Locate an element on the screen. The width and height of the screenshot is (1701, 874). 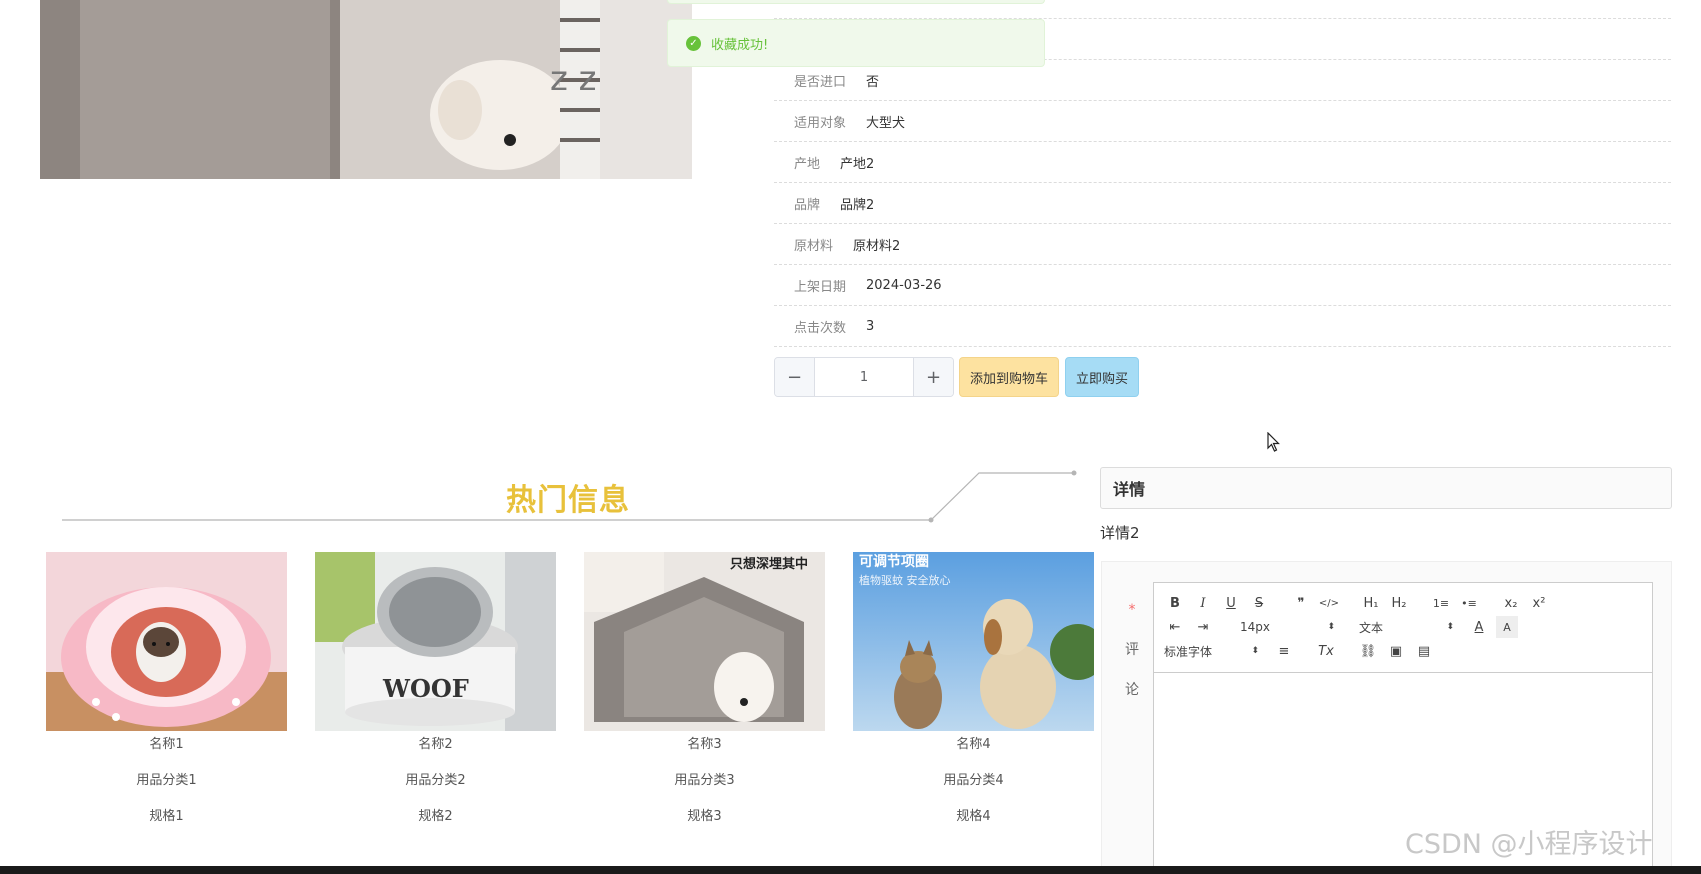
hot-item-image: 只想深埋其中 is located at coordinates (704, 641).